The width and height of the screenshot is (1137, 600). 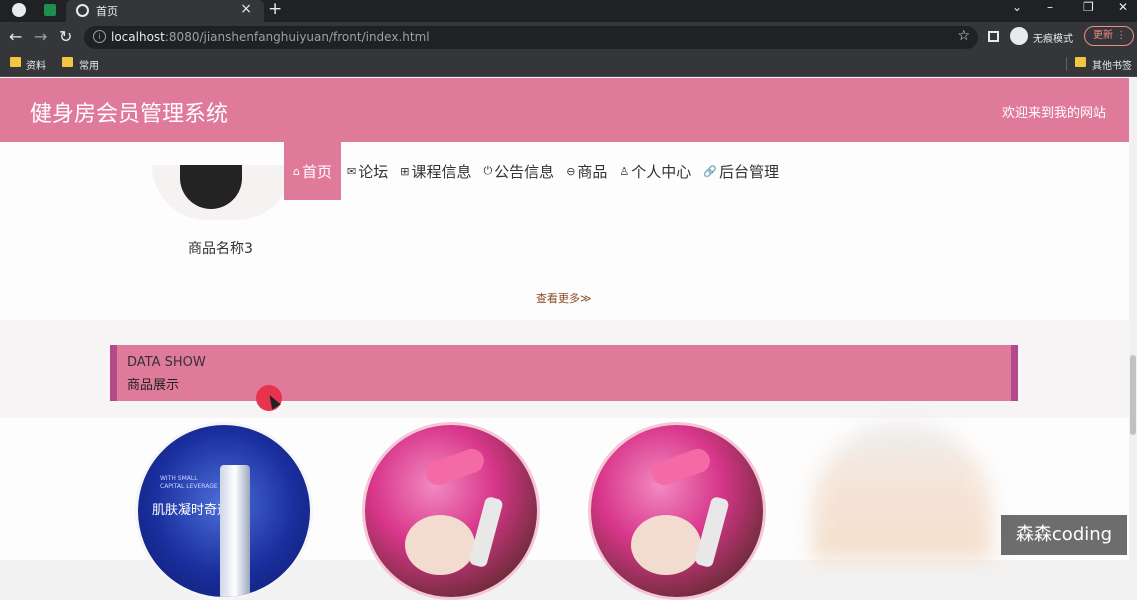 What do you see at coordinates (89, 64) in the screenshot?
I see `bookmark-folder-changyong: 常用` at bounding box center [89, 64].